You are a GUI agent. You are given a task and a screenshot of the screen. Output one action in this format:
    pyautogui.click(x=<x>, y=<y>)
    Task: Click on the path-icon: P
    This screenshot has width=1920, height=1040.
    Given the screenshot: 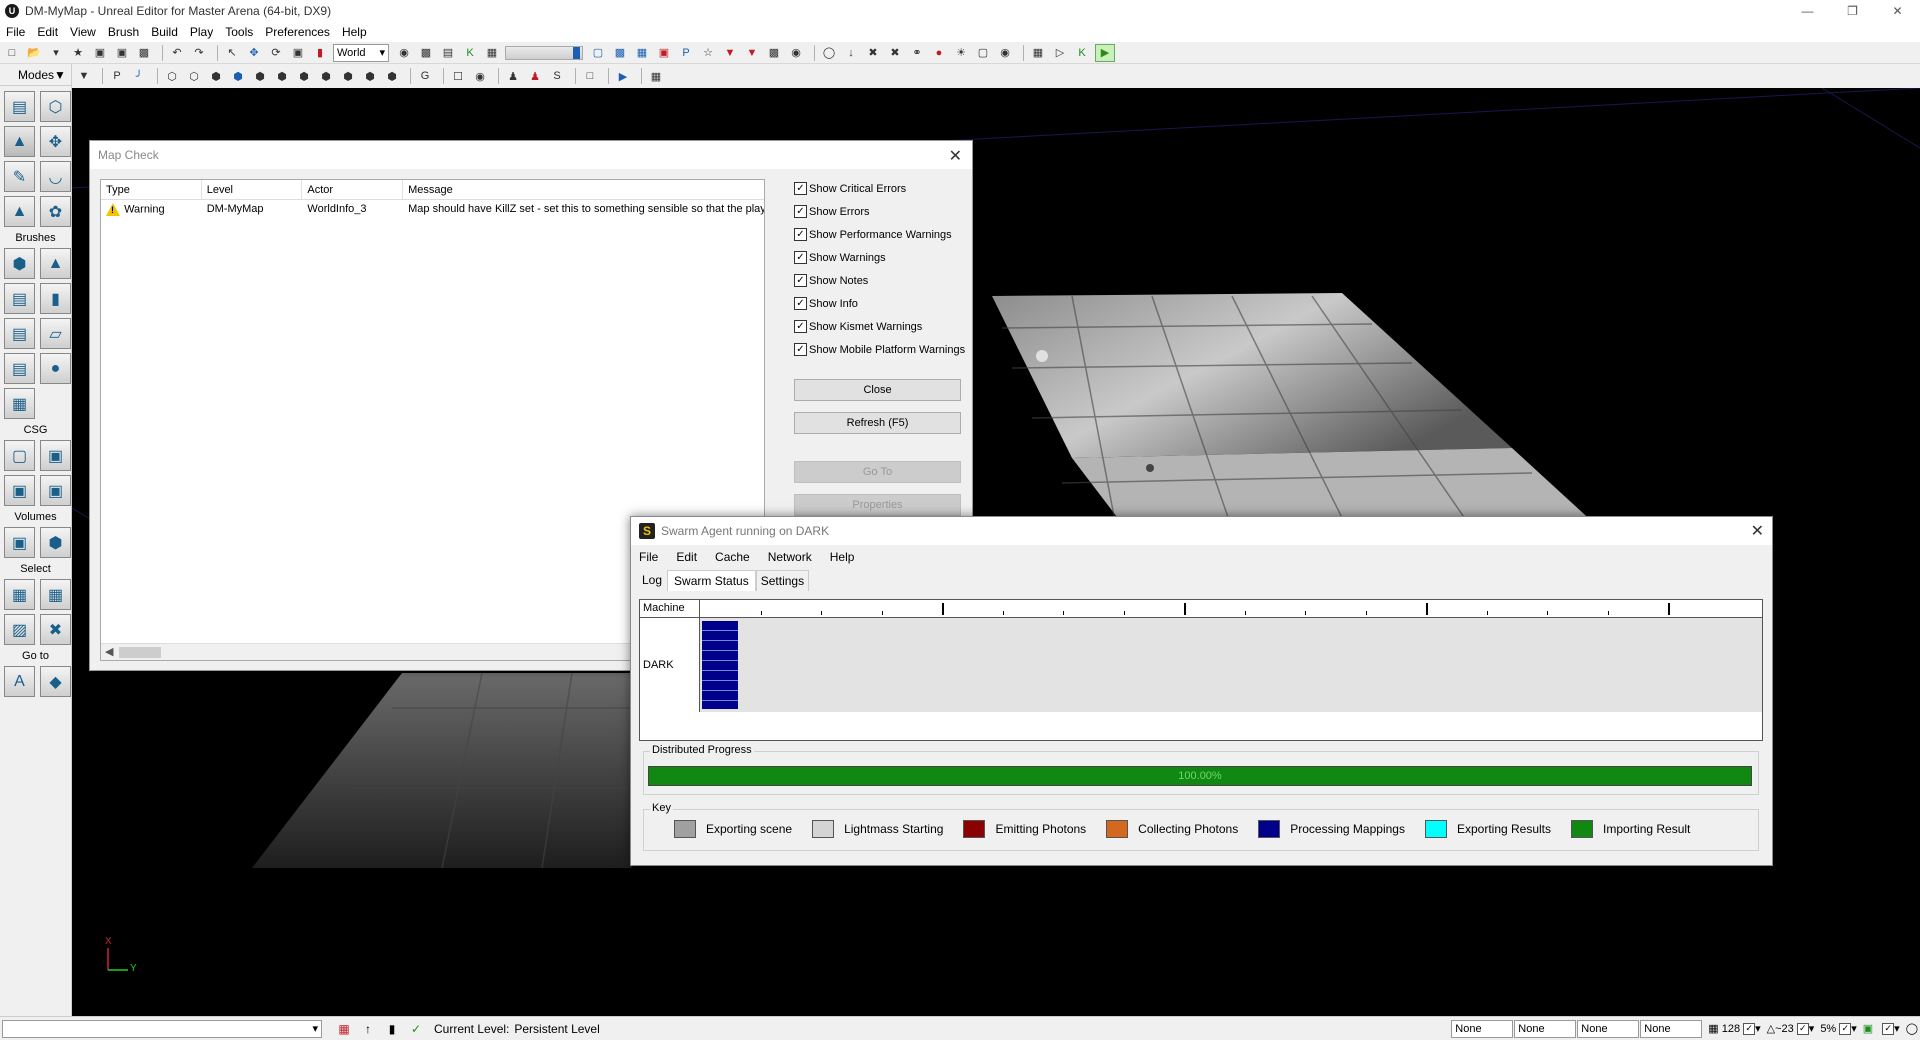 What is the action you would take?
    pyautogui.click(x=686, y=53)
    